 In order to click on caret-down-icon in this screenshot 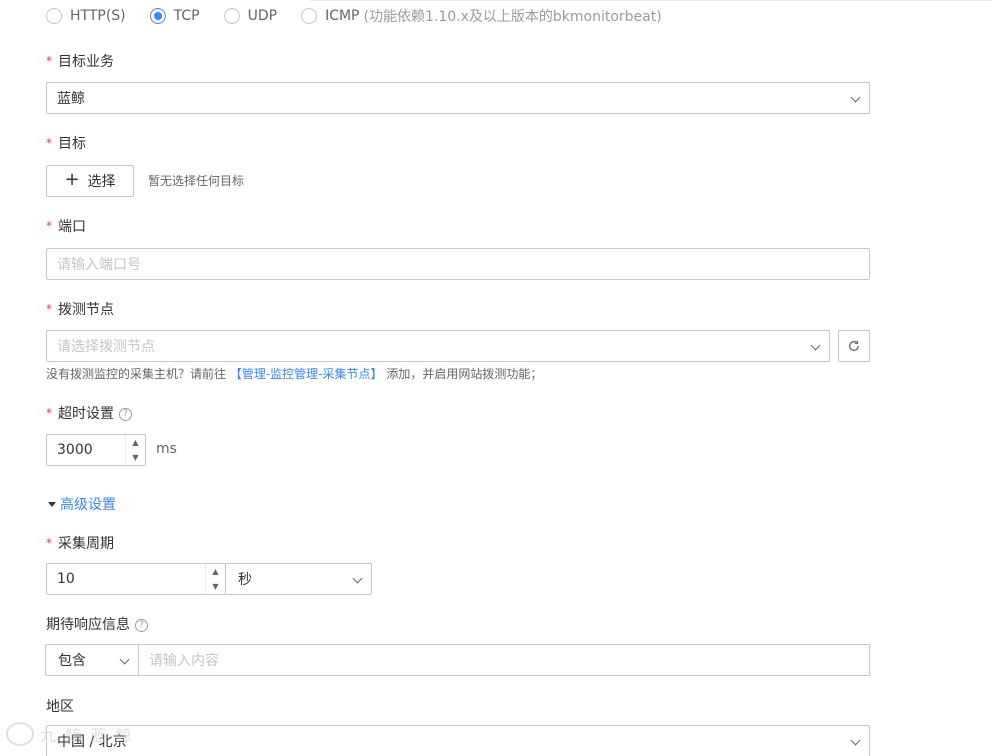, I will do `click(52, 504)`.